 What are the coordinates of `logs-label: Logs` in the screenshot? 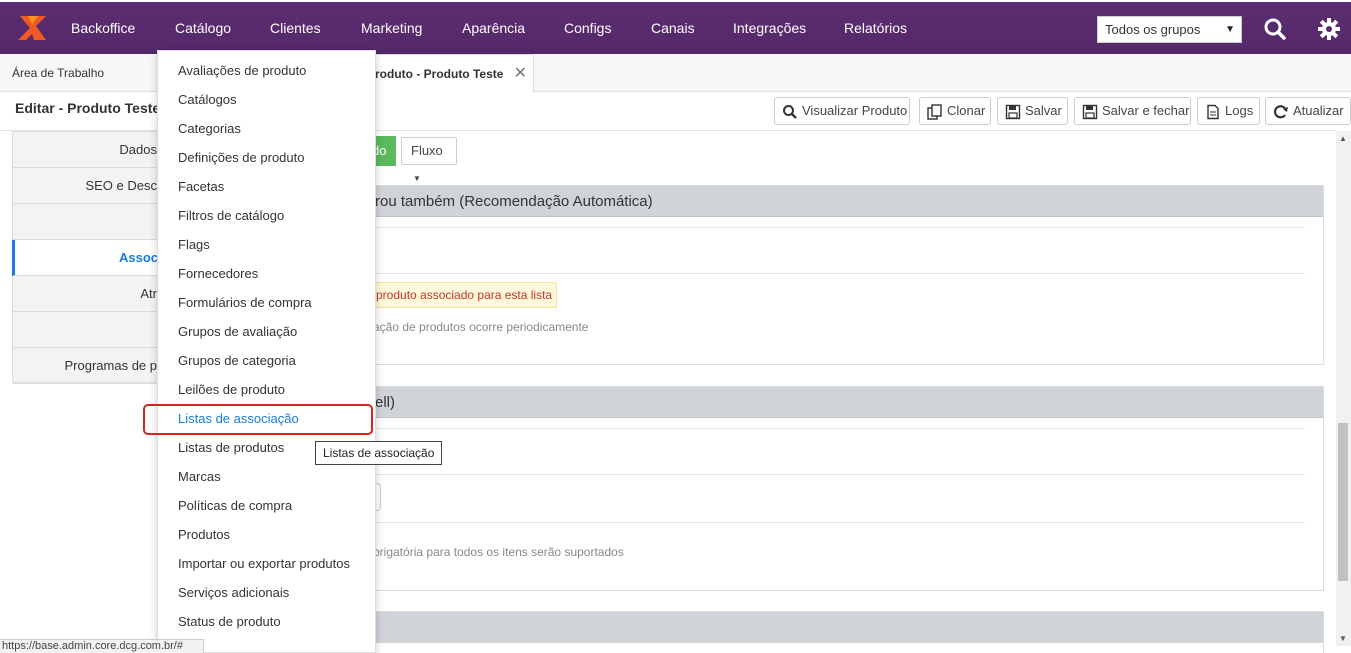 It's located at (1239, 110).